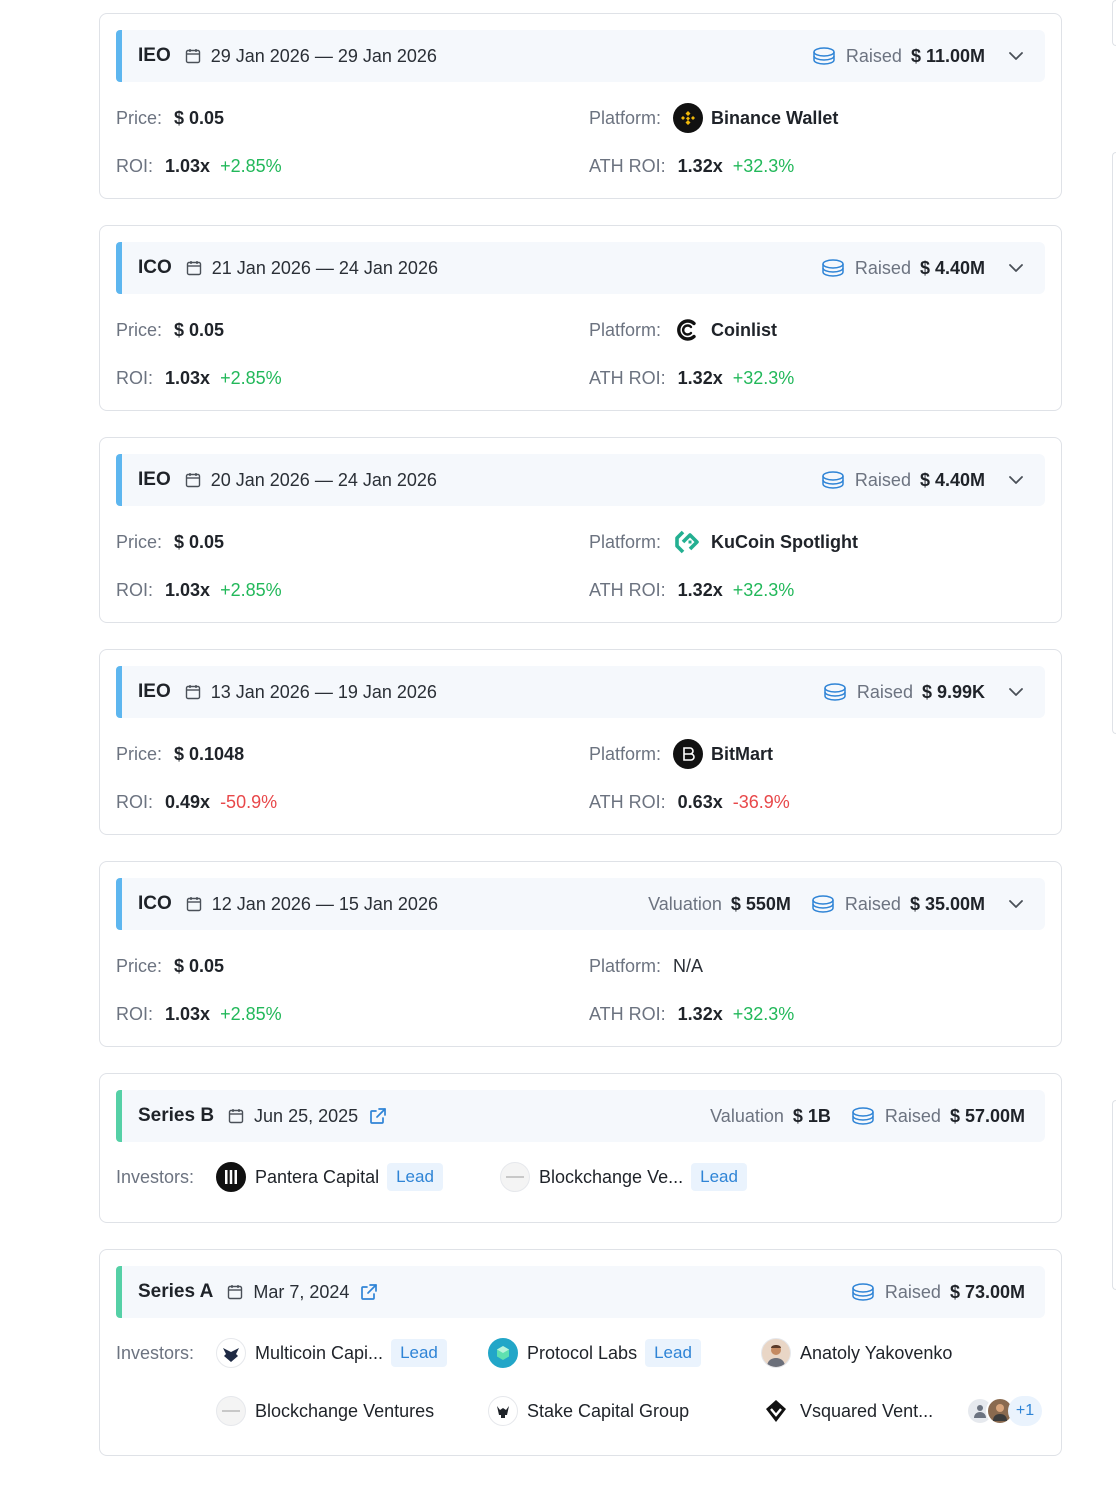 The width and height of the screenshot is (1116, 1486). I want to click on anatoly-avatar, so click(776, 1353).